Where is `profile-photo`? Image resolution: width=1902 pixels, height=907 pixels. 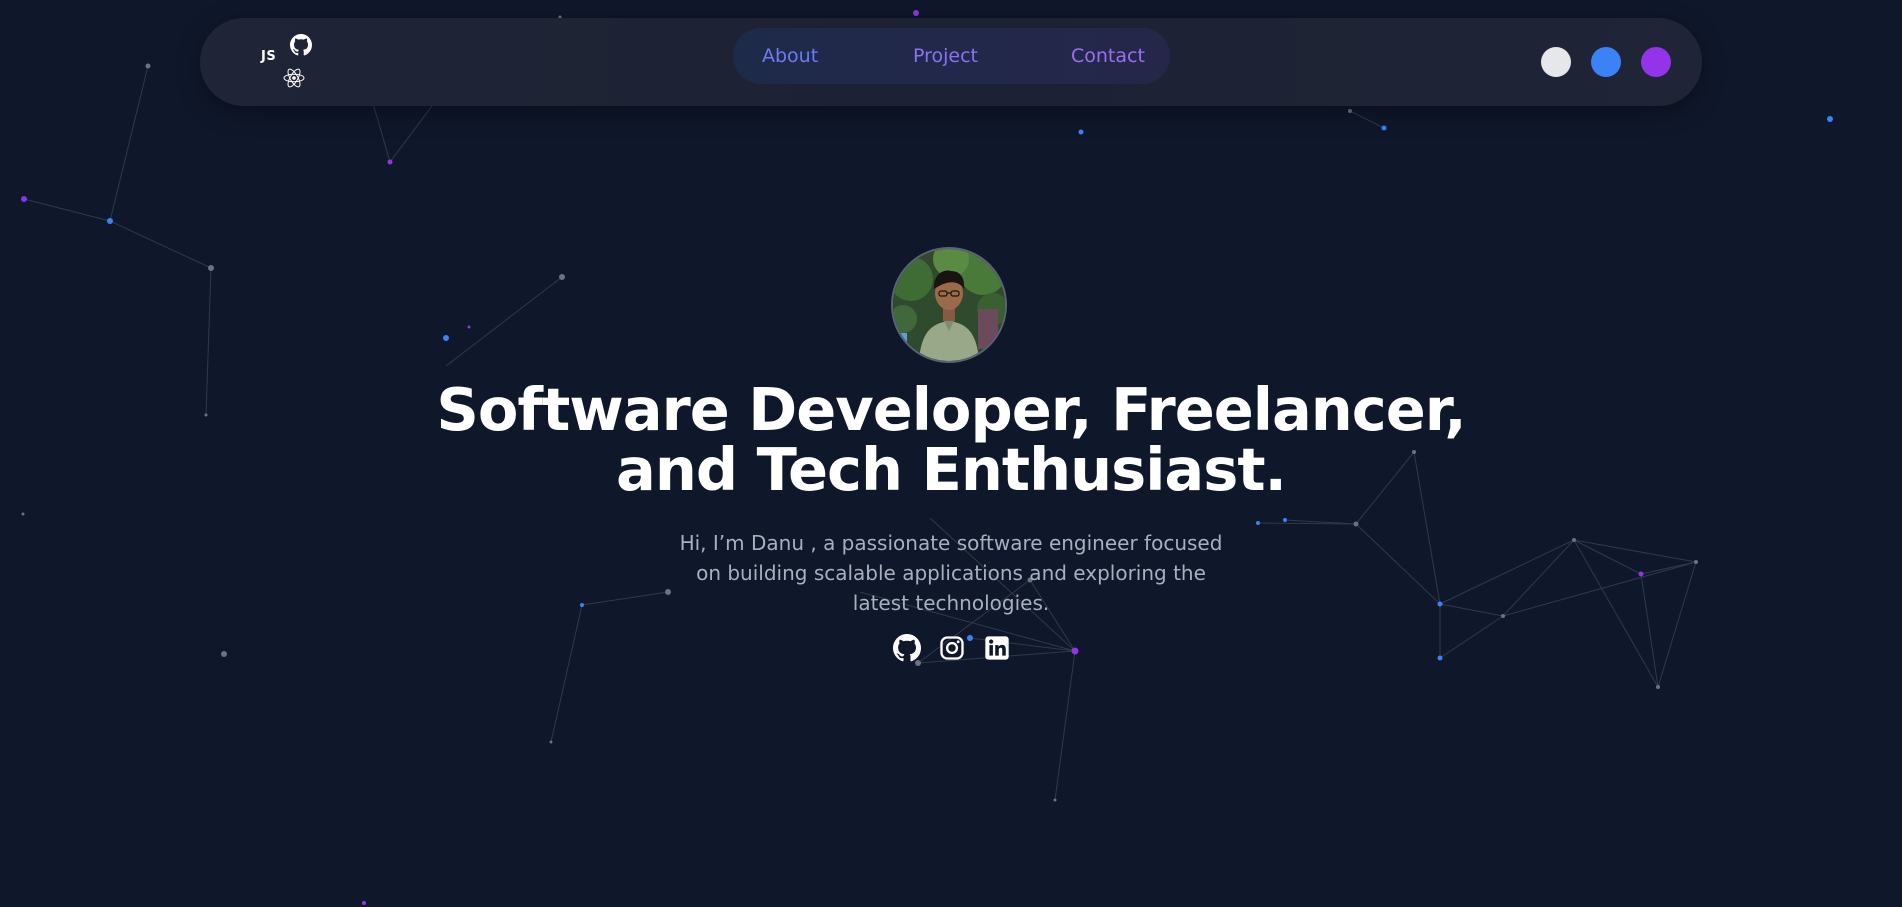
profile-photo is located at coordinates (949, 305).